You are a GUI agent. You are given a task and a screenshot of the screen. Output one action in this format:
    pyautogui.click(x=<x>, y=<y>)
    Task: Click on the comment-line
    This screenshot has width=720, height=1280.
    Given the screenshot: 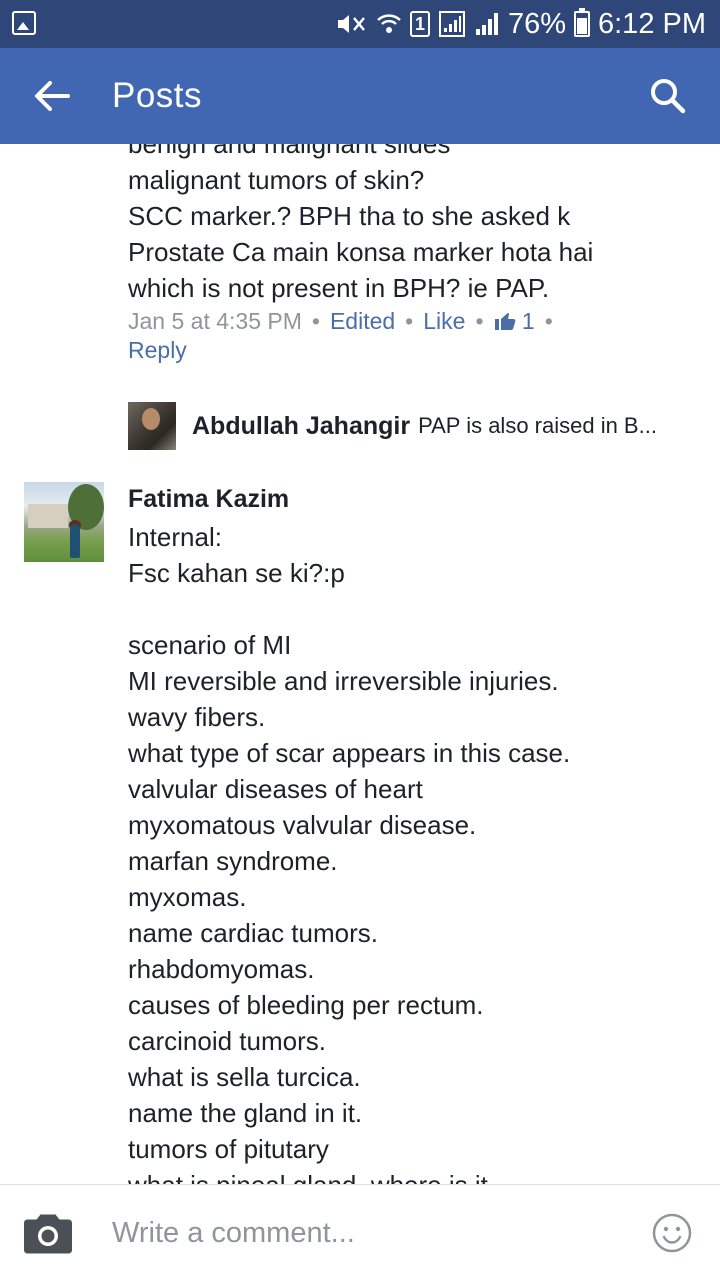 What is the action you would take?
    pyautogui.click(x=413, y=609)
    